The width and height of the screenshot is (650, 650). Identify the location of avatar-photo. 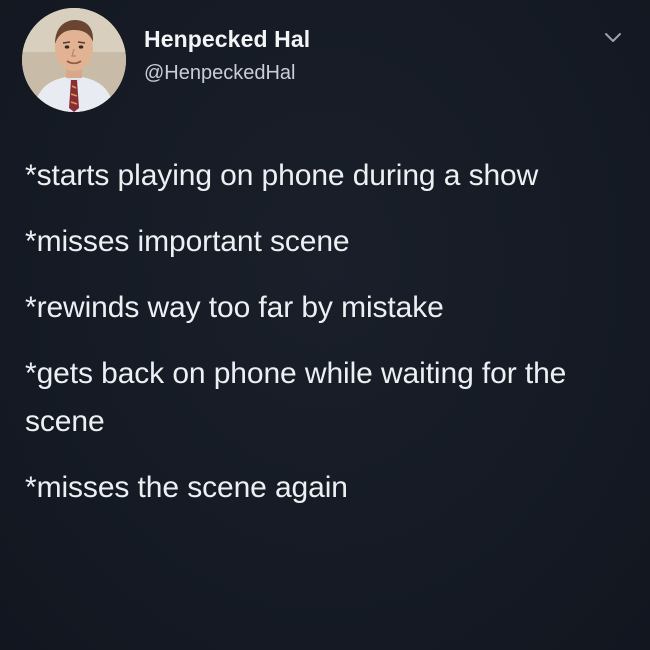
(74, 60).